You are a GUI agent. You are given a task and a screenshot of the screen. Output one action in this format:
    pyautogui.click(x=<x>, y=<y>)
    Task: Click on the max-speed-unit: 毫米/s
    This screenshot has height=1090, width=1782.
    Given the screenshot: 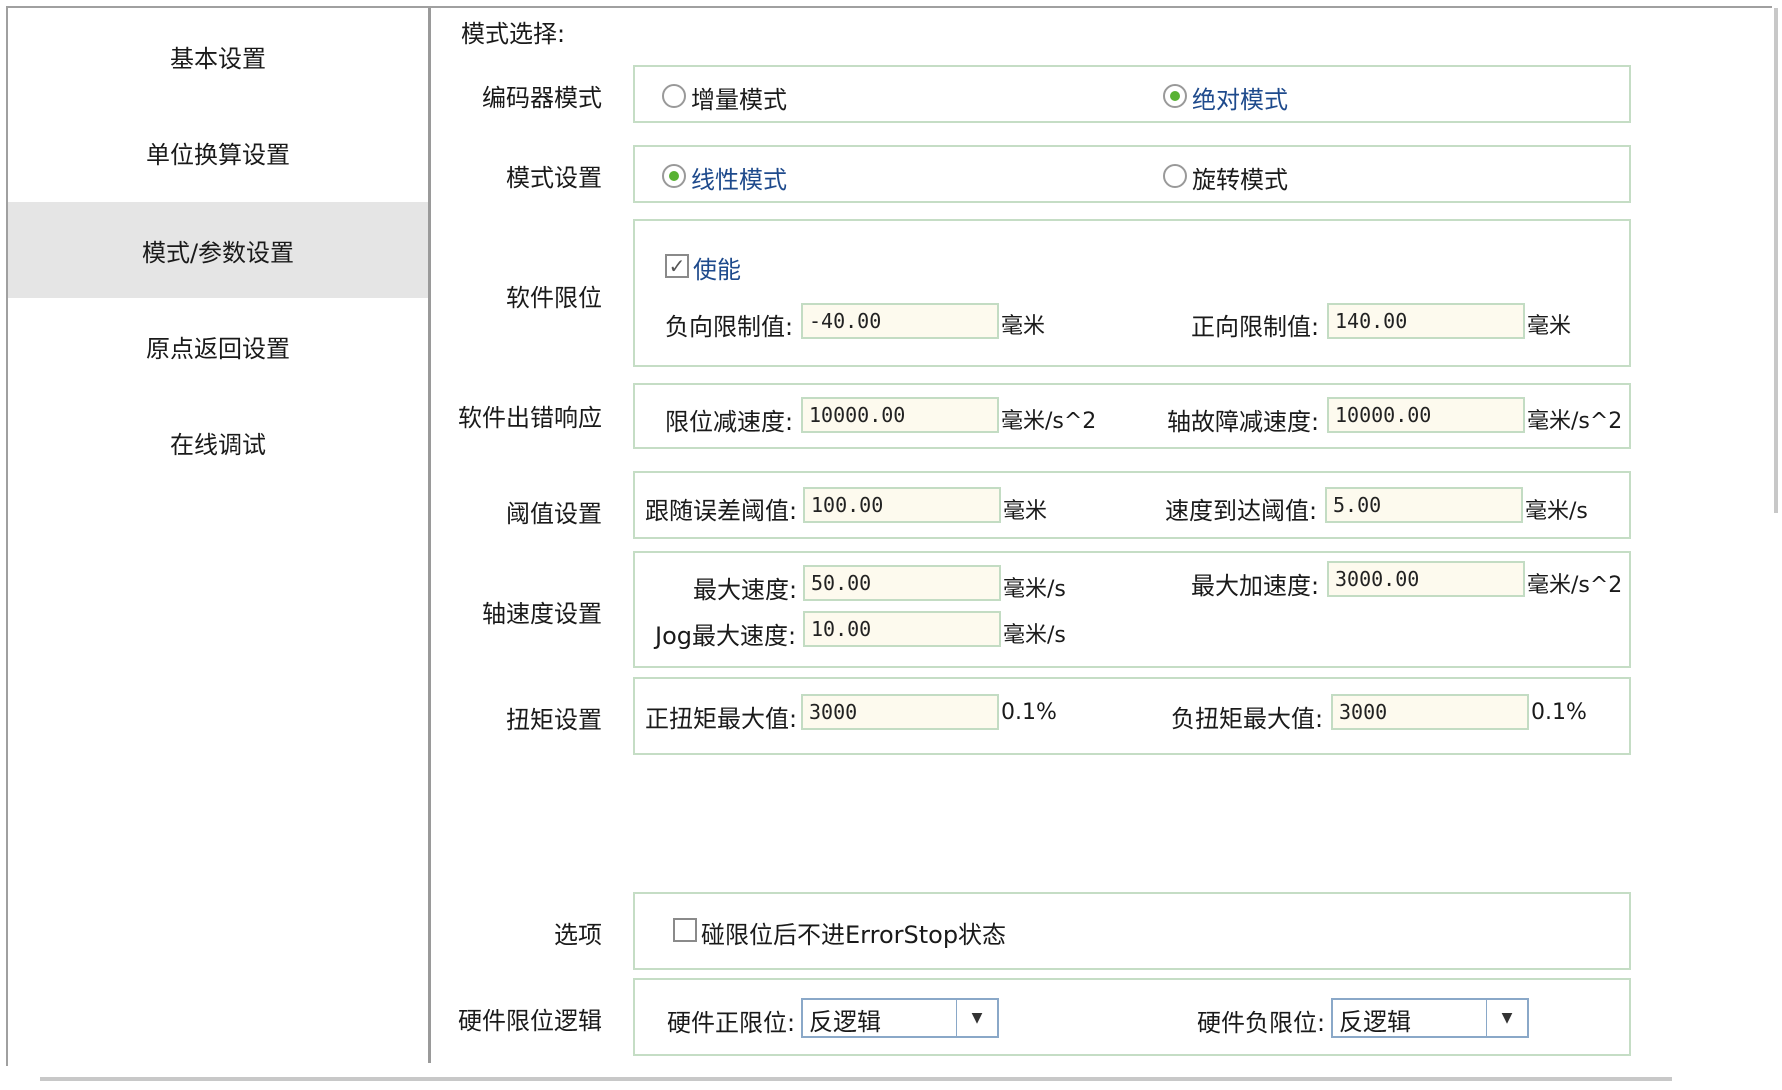 What is the action you would take?
    pyautogui.click(x=1034, y=589)
    